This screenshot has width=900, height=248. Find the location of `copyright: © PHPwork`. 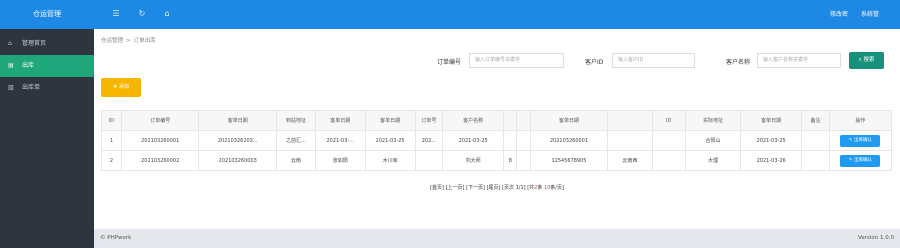

copyright: © PHPwork is located at coordinates (116, 238).